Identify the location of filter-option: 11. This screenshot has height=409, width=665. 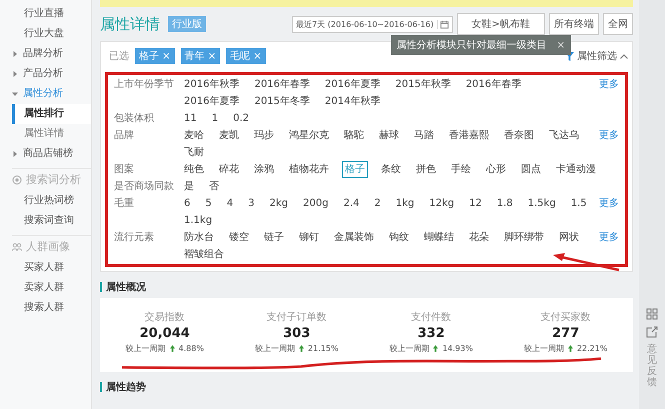
(190, 118).